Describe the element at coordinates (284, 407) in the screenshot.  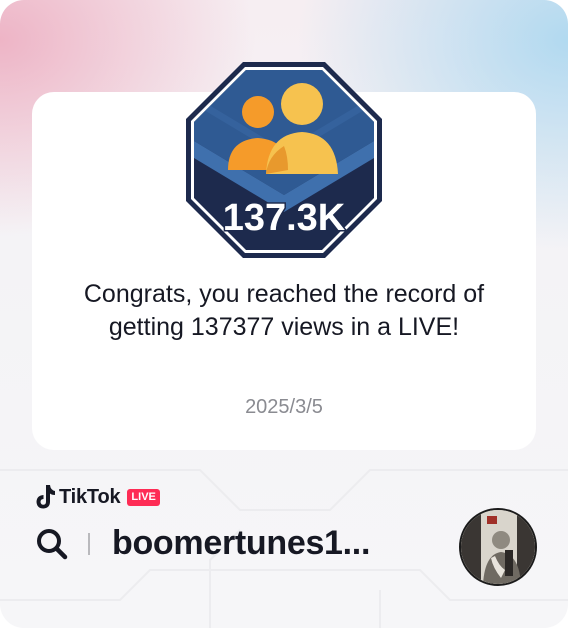
I see `record-date: 2025/3/5` at that location.